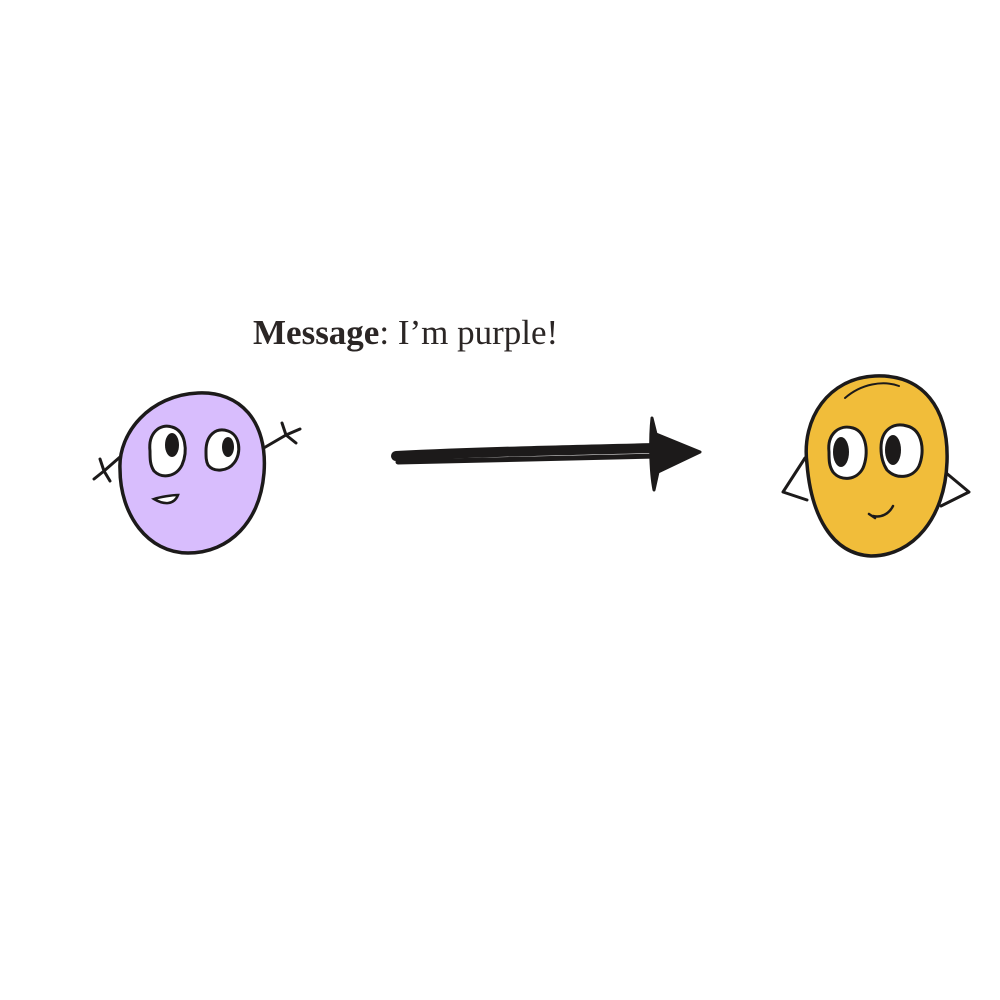 Image resolution: width=1000 pixels, height=1000 pixels. I want to click on yellow-character-icon, so click(877, 465).